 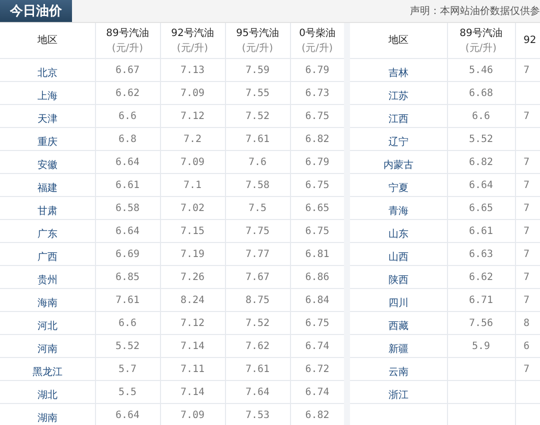 What do you see at coordinates (257, 254) in the screenshot?
I see `price-cell: 7.77` at bounding box center [257, 254].